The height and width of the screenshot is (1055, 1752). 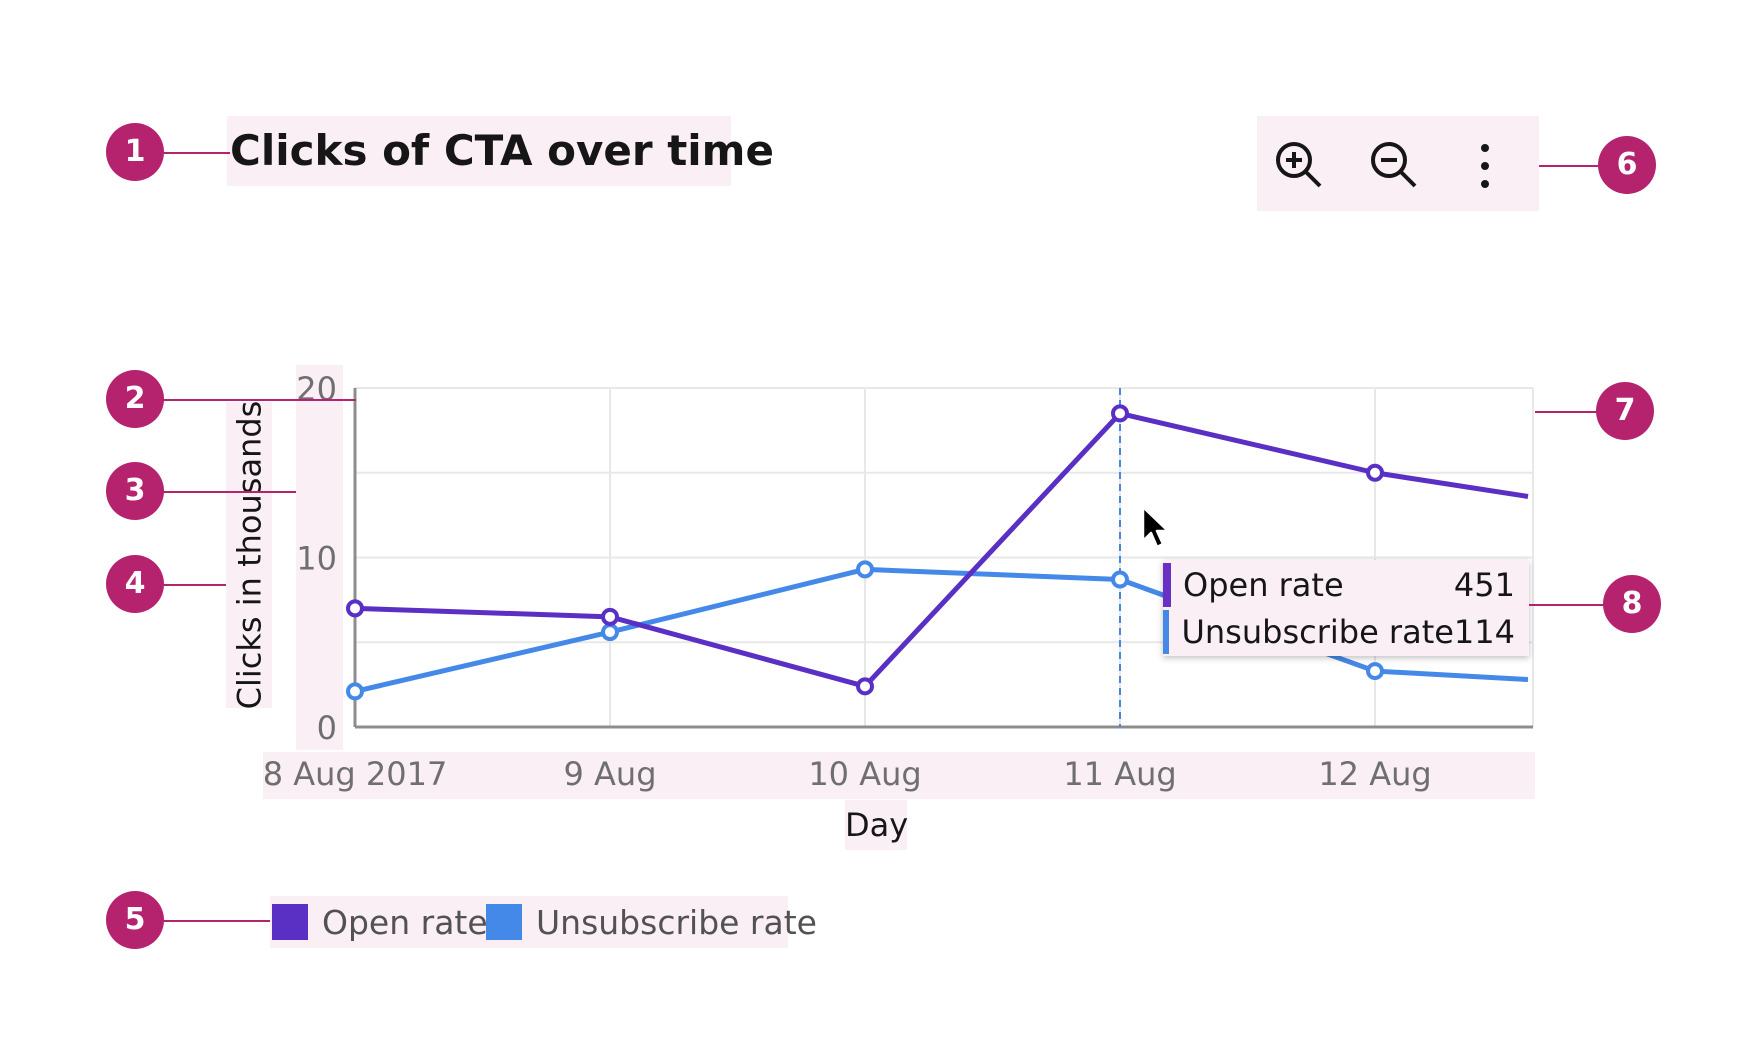 What do you see at coordinates (1627, 165) in the screenshot?
I see `callout-badge: 6` at bounding box center [1627, 165].